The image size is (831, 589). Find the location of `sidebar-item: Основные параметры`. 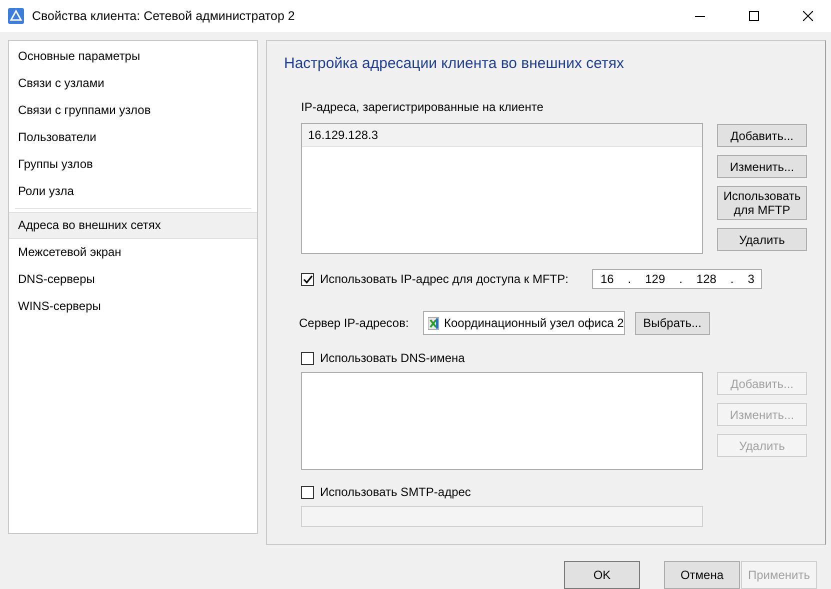

sidebar-item: Основные параметры is located at coordinates (133, 56).